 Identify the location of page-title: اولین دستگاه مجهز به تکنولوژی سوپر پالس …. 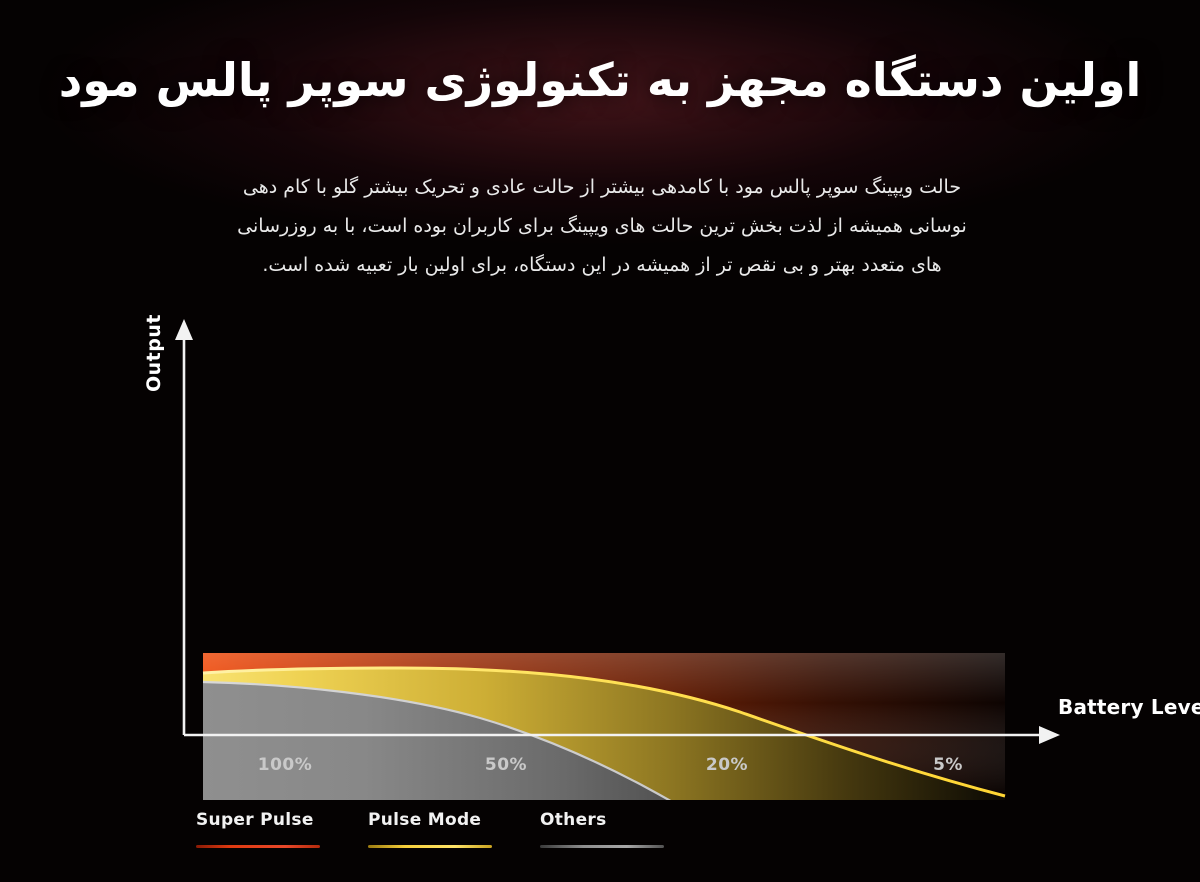
(600, 80).